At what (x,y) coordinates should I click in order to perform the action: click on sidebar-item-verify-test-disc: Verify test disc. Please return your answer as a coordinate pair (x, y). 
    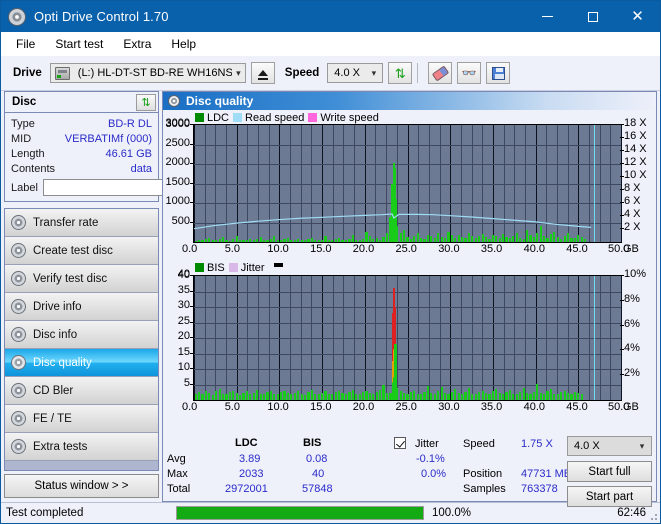
    Looking at the image, I should click on (81, 279).